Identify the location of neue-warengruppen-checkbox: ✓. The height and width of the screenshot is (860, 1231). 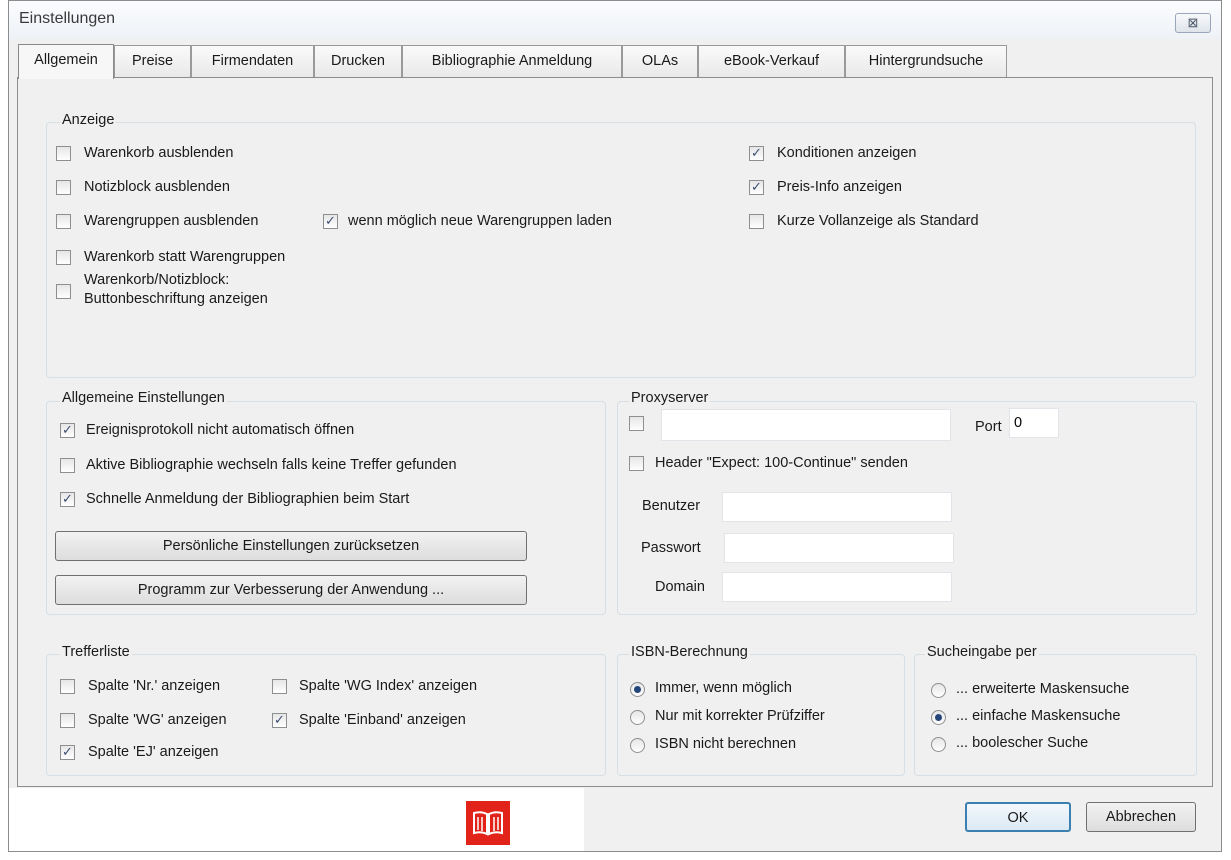
(330, 221).